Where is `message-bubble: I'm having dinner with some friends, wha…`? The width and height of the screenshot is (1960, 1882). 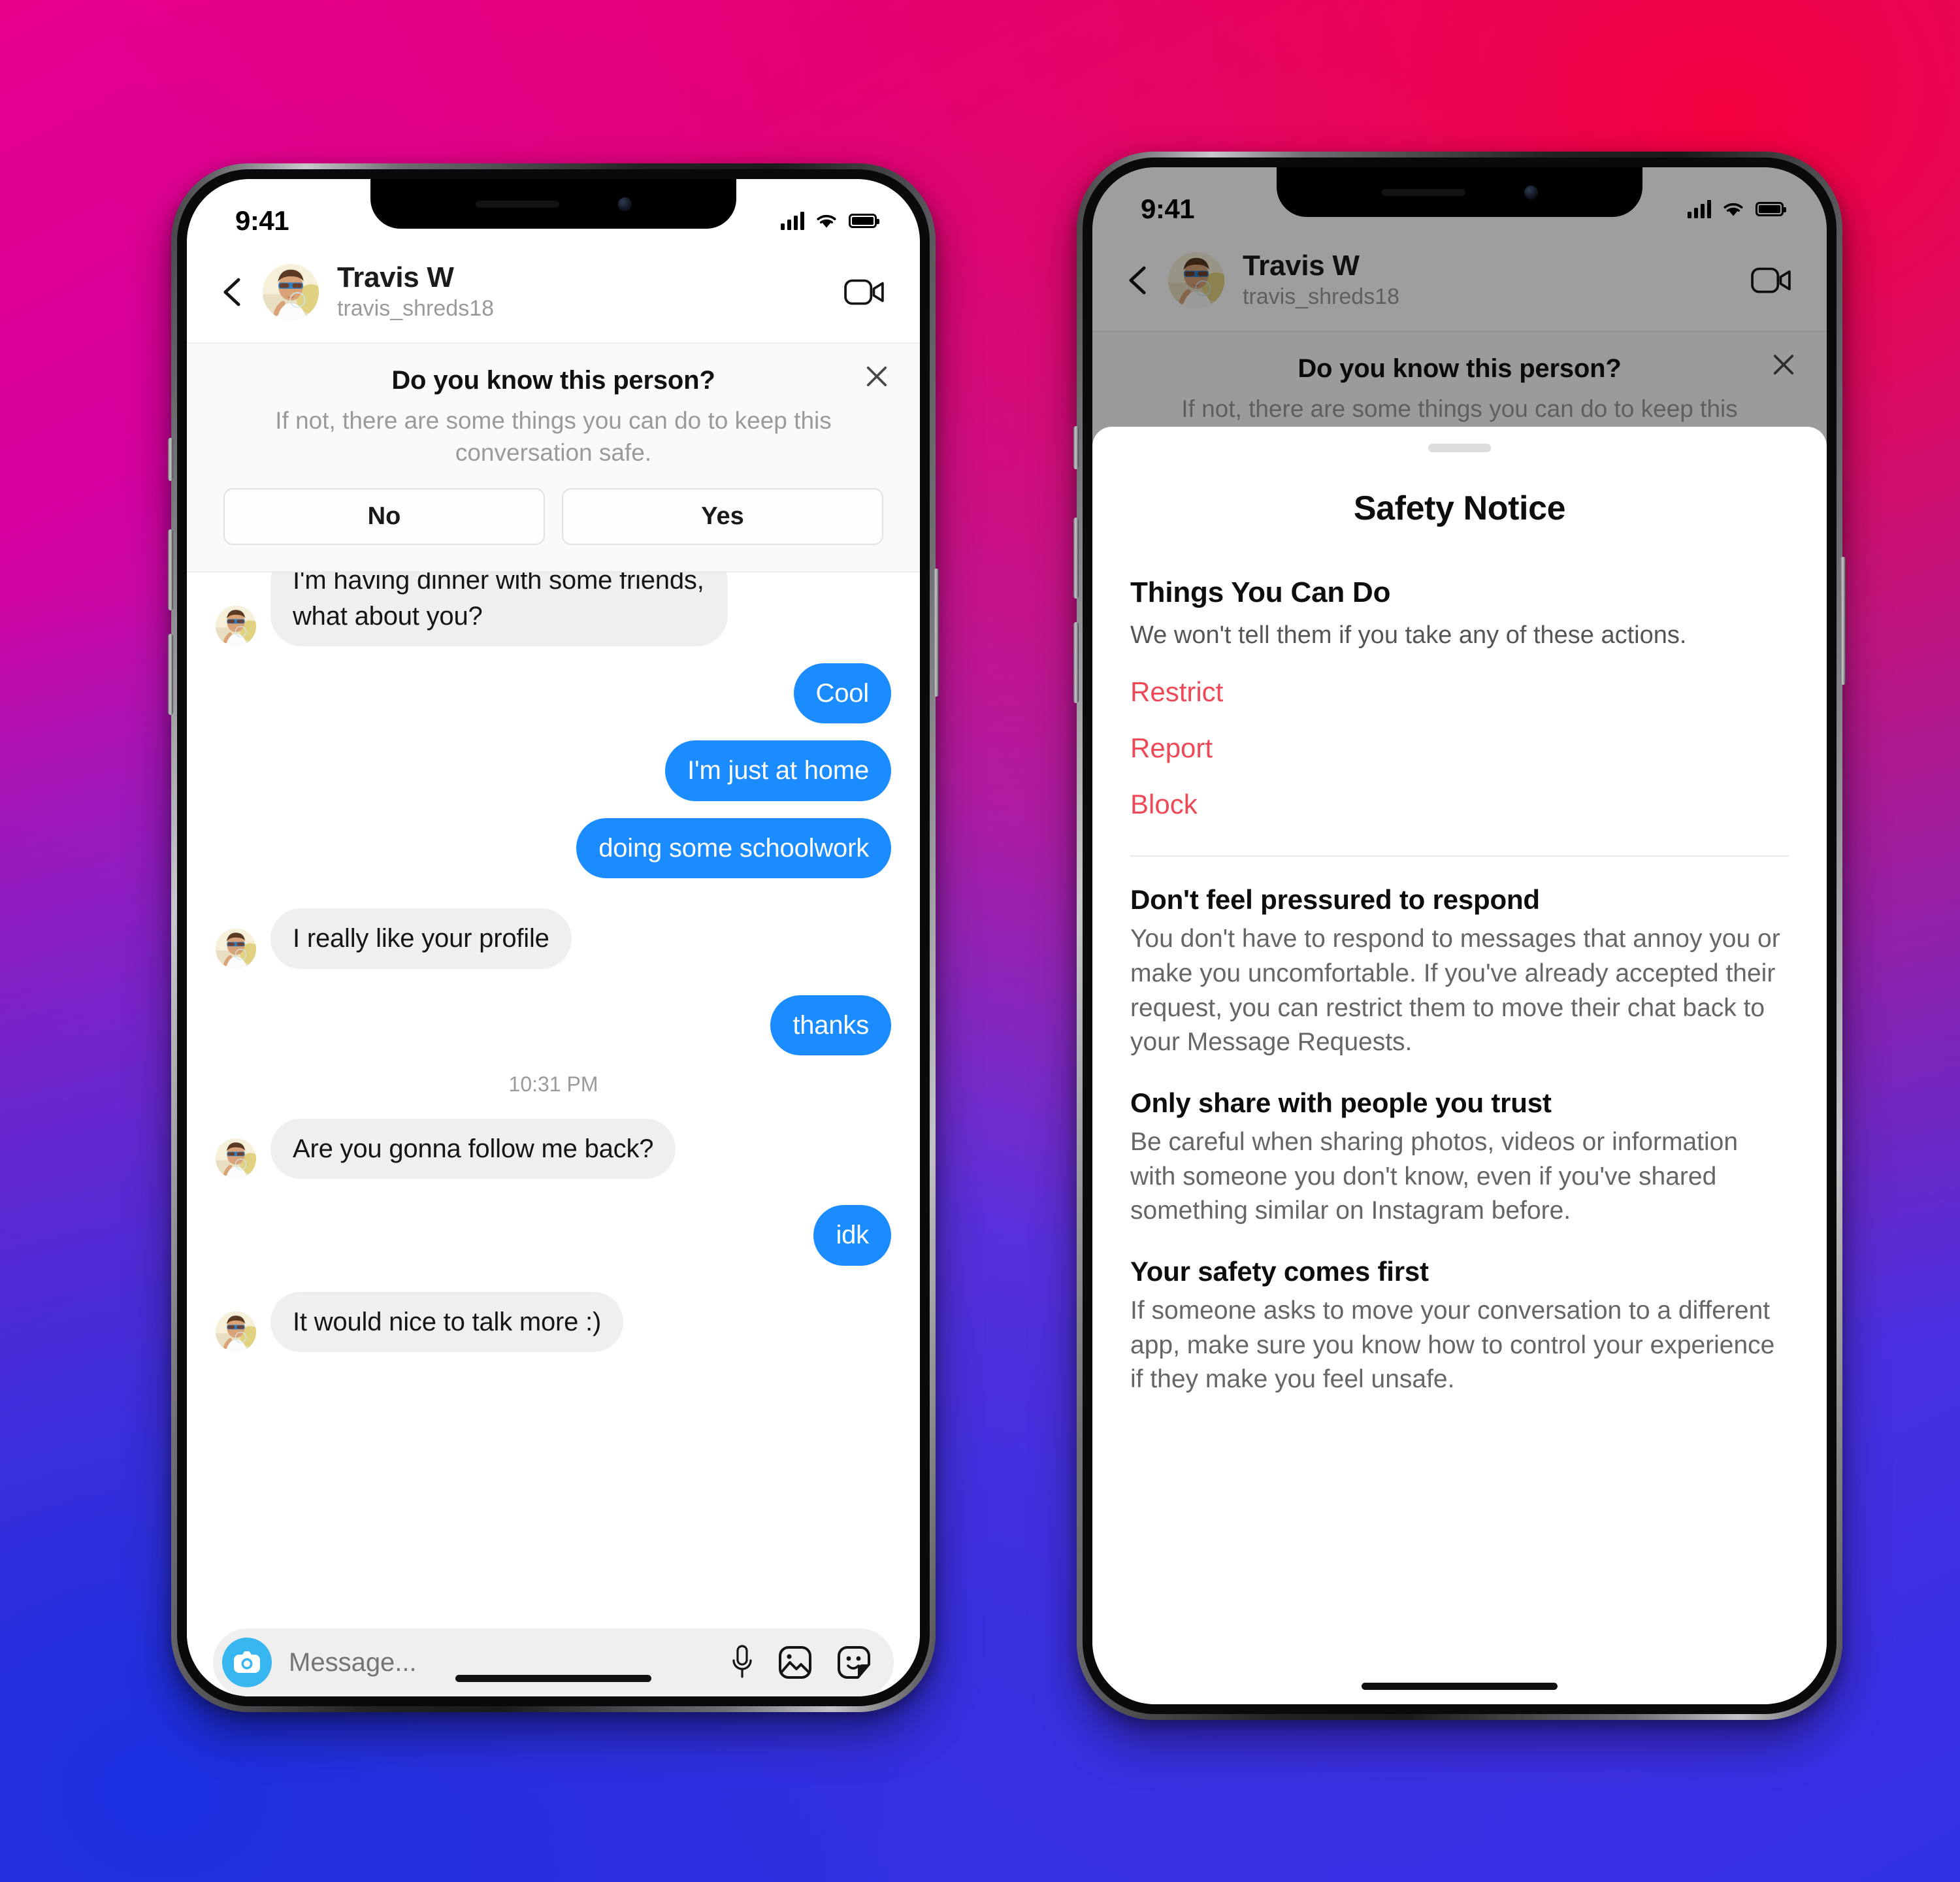
message-bubble: I'm having dinner with some friends, wha… is located at coordinates (499, 609).